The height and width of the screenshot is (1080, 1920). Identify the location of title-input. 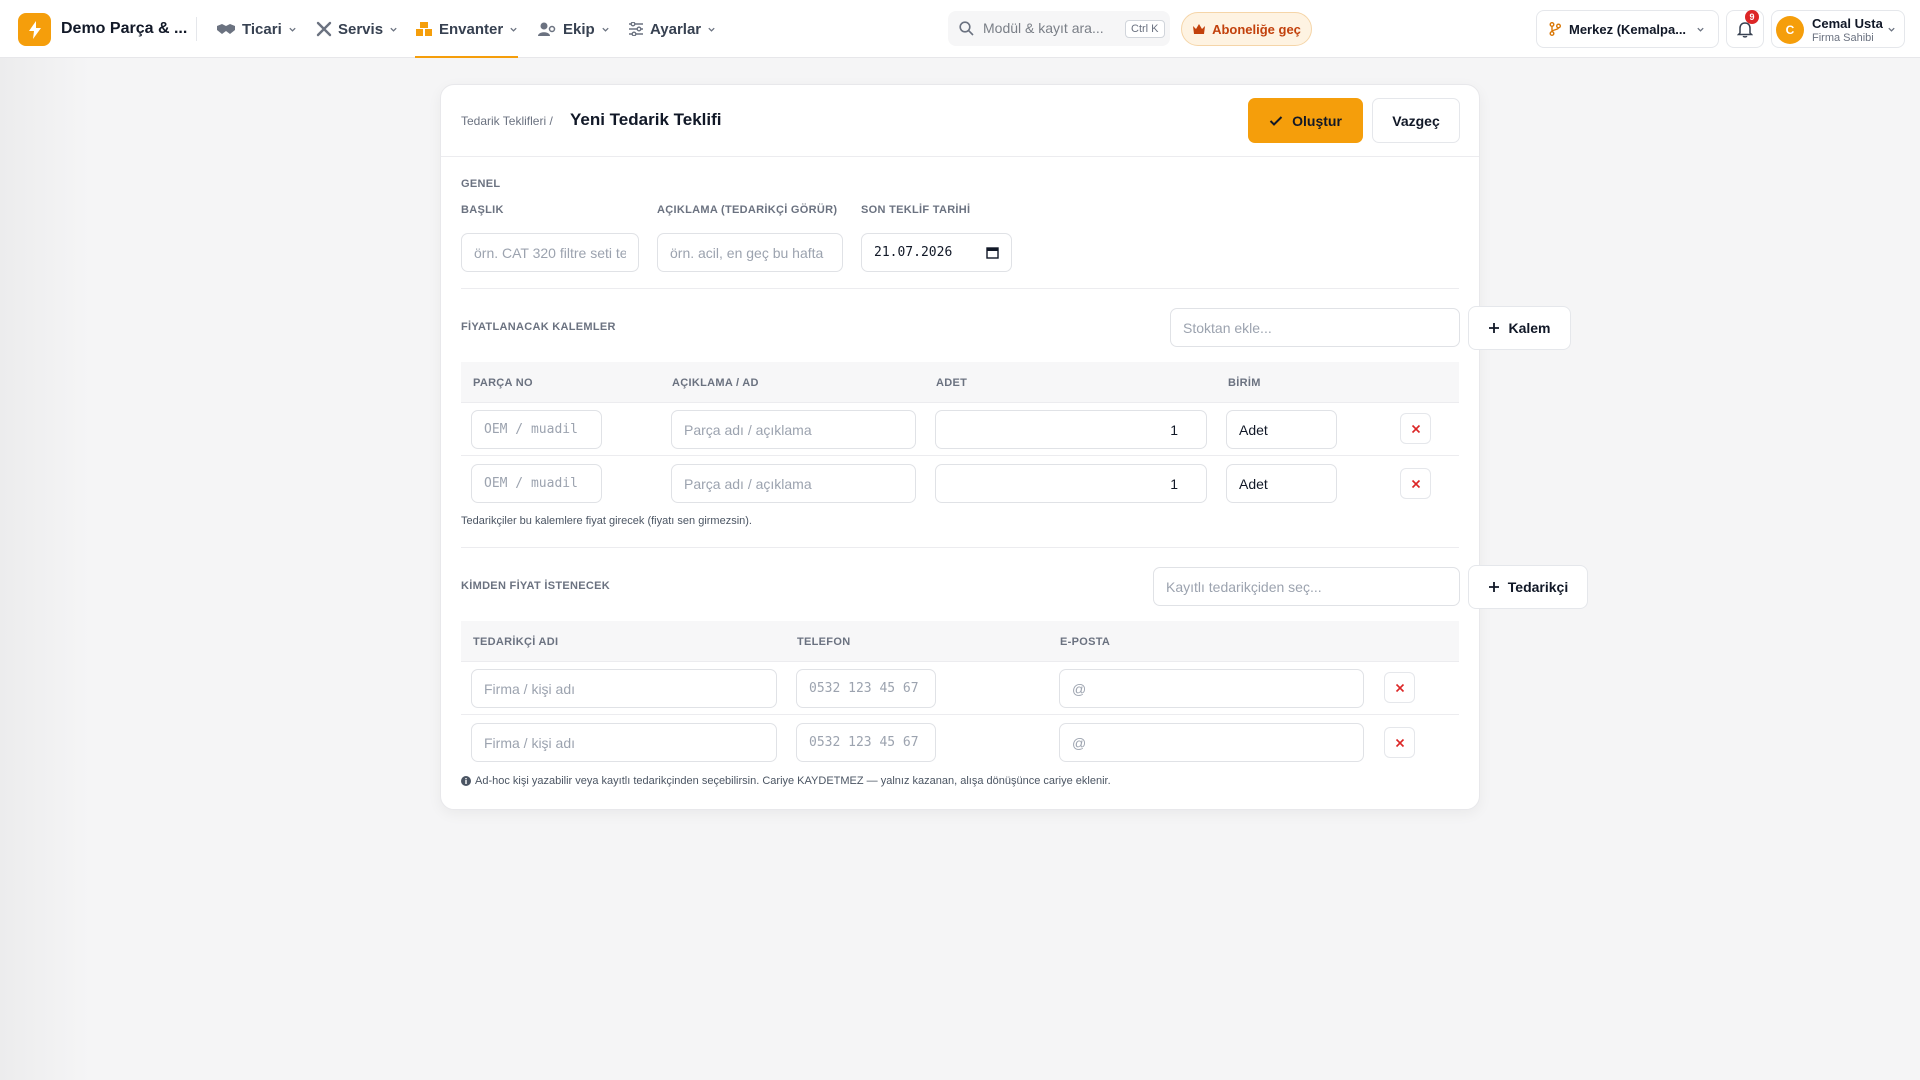
(550, 252).